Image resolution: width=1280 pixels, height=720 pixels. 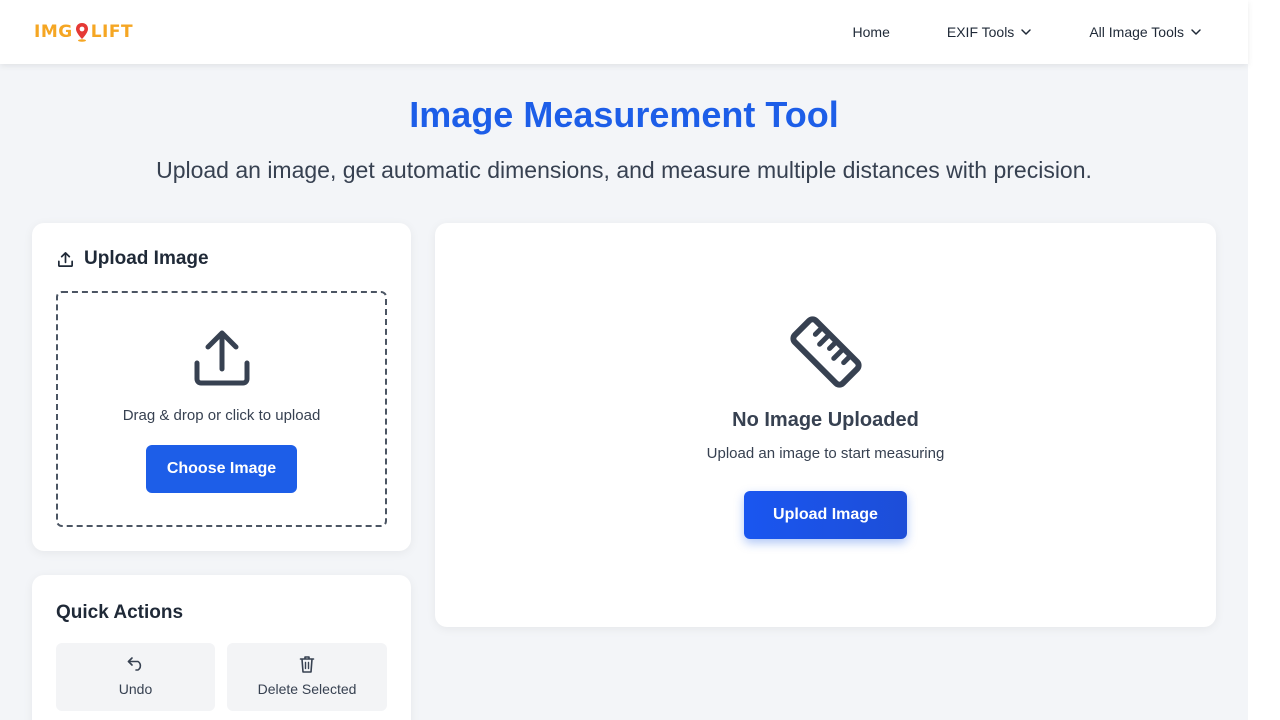 What do you see at coordinates (825, 420) in the screenshot?
I see `empty-state-title: No Image Uploaded` at bounding box center [825, 420].